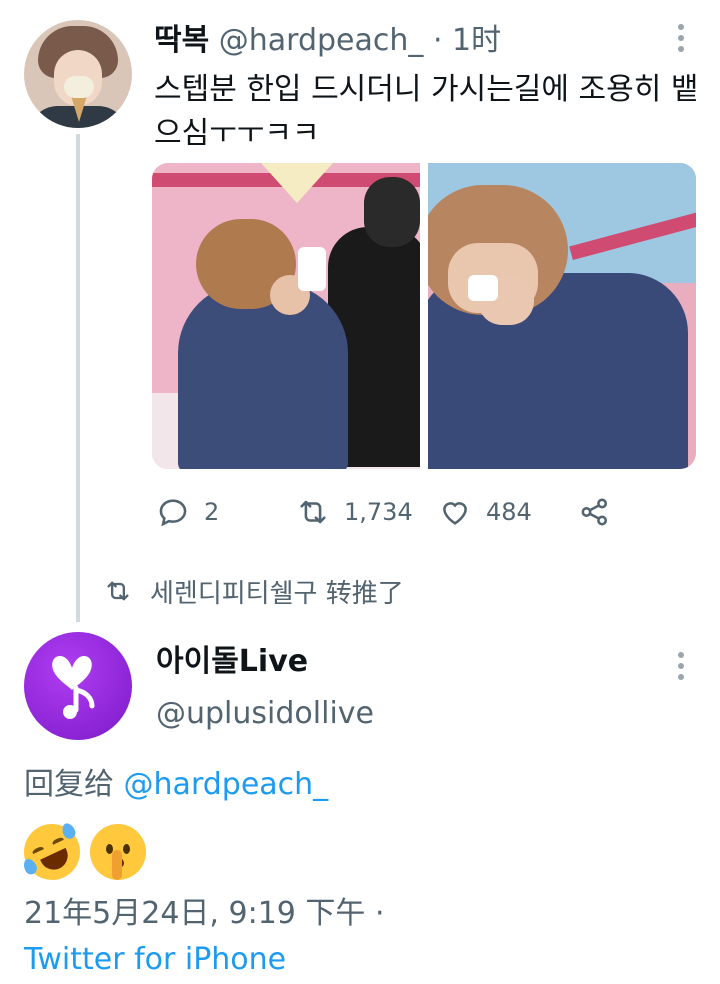 The height and width of the screenshot is (984, 720). Describe the element at coordinates (78, 74) in the screenshot. I see `avatar-hardpeach` at that location.